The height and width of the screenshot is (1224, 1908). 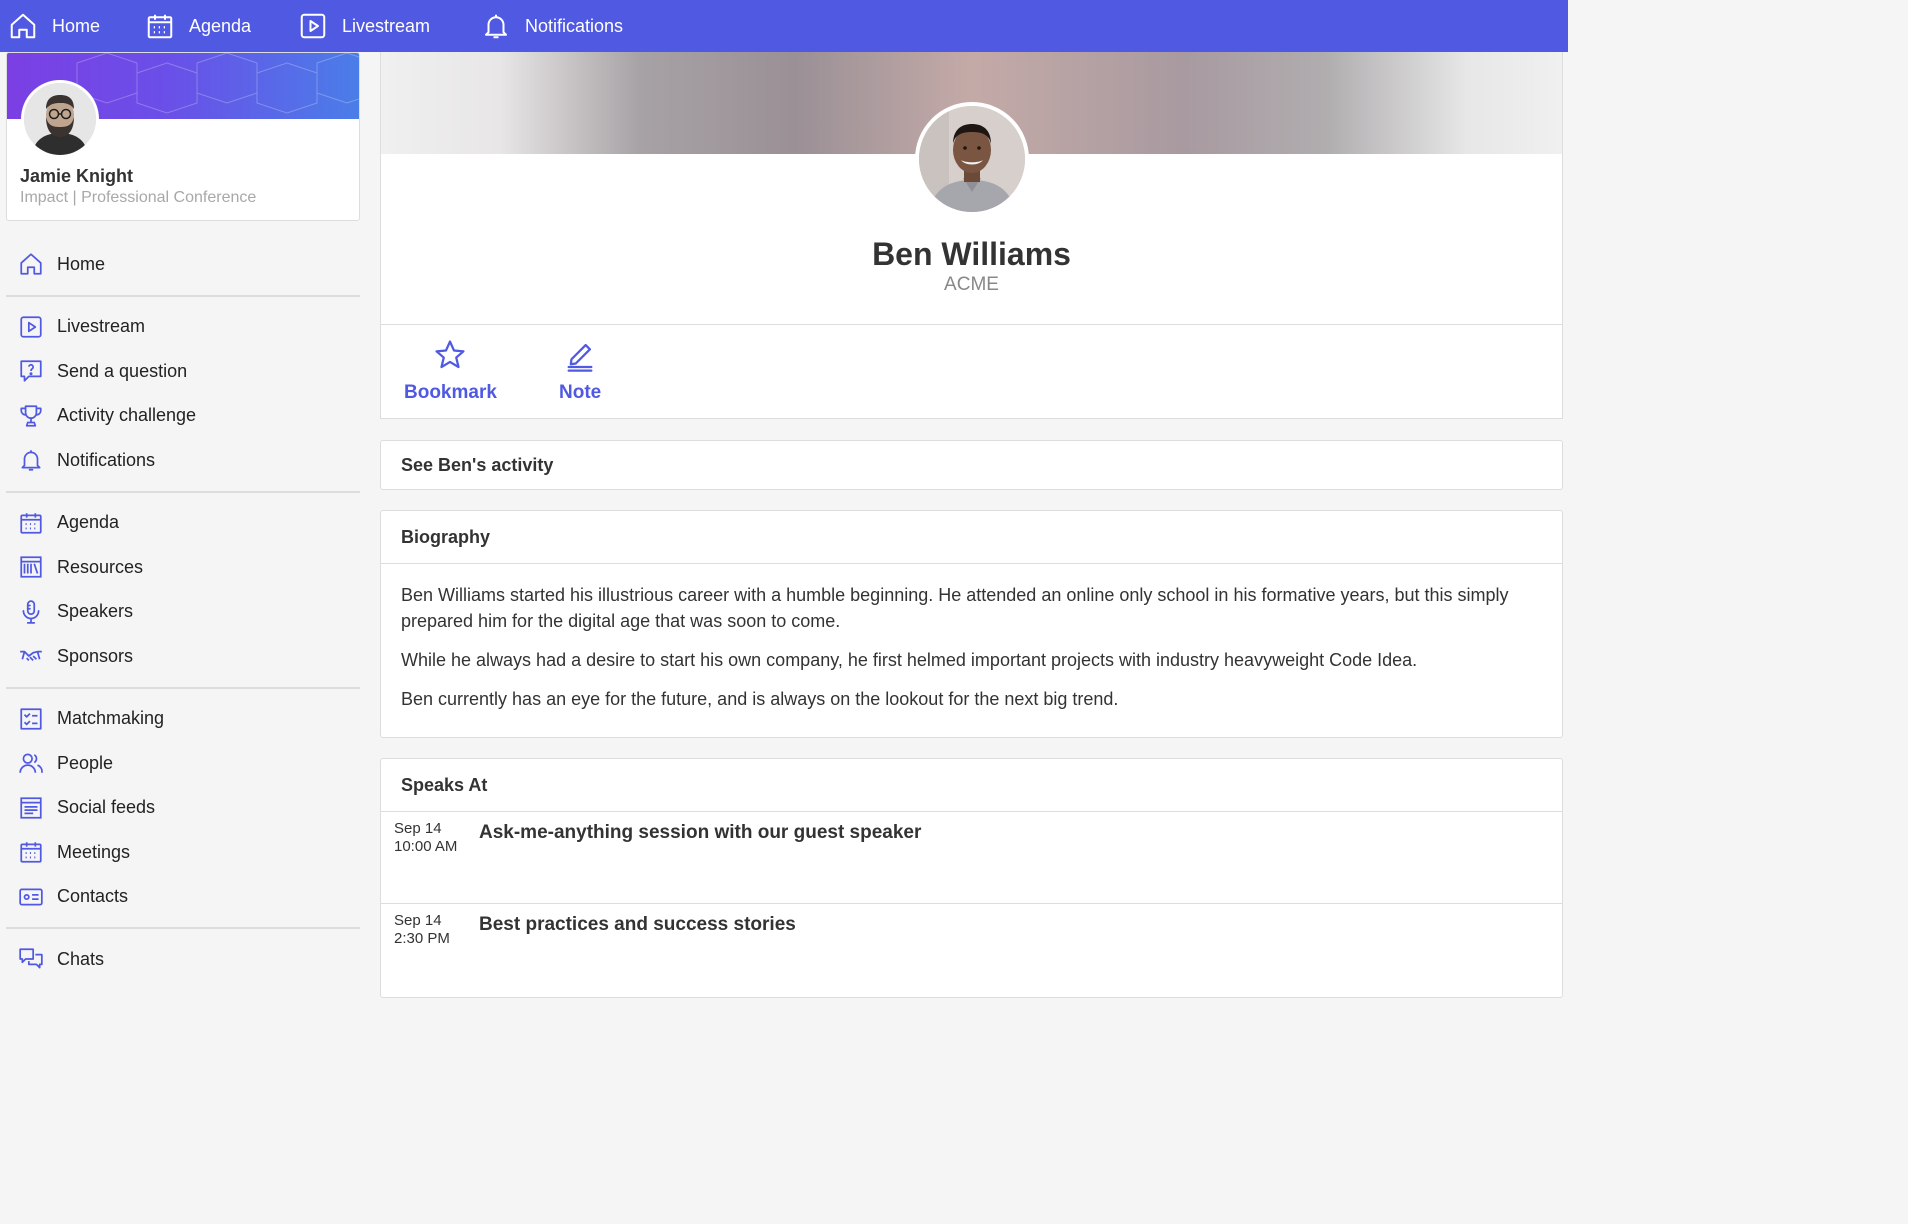 What do you see at coordinates (31, 763) in the screenshot?
I see `people-icon` at bounding box center [31, 763].